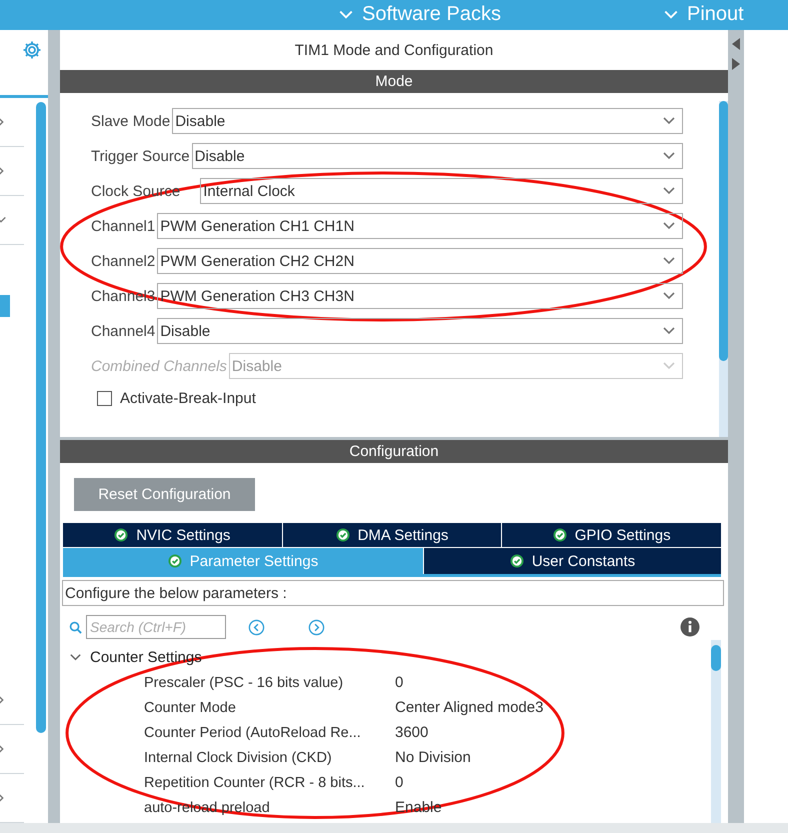 The height and width of the screenshot is (833, 788). Describe the element at coordinates (256, 627) in the screenshot. I see `previous-icon` at that location.